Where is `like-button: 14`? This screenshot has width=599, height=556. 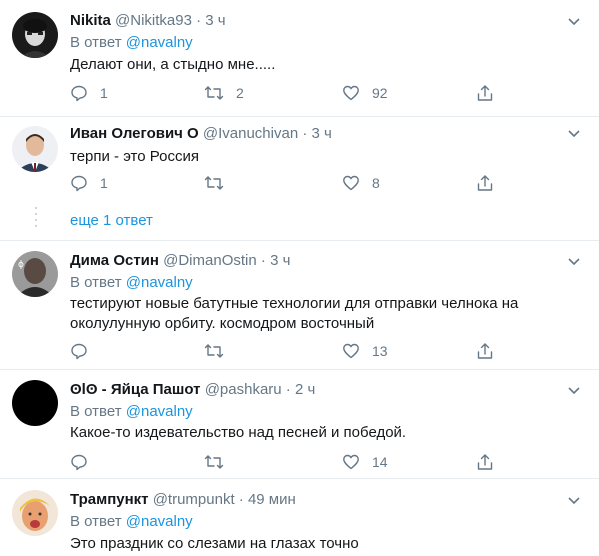 like-button: 14 is located at coordinates (365, 462).